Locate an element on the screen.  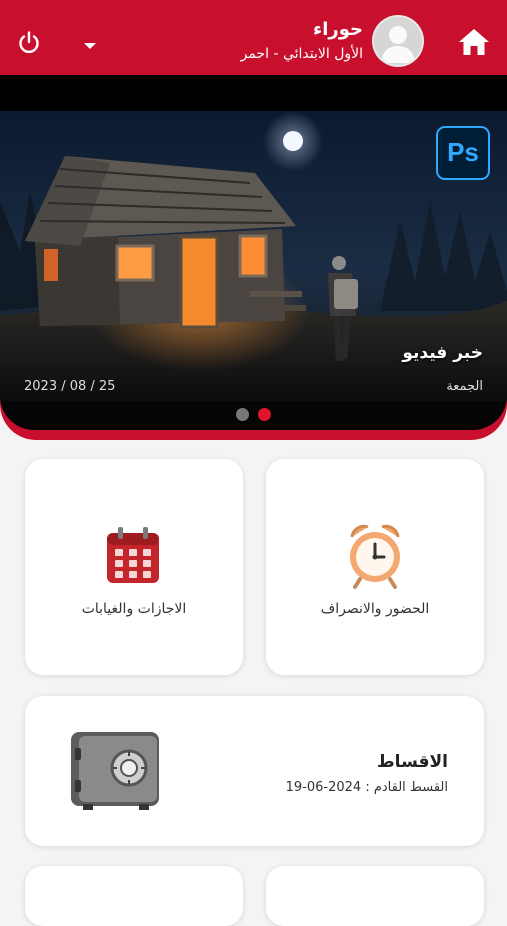
news-date: 2023 / 08 / 25 is located at coordinates (70, 386).